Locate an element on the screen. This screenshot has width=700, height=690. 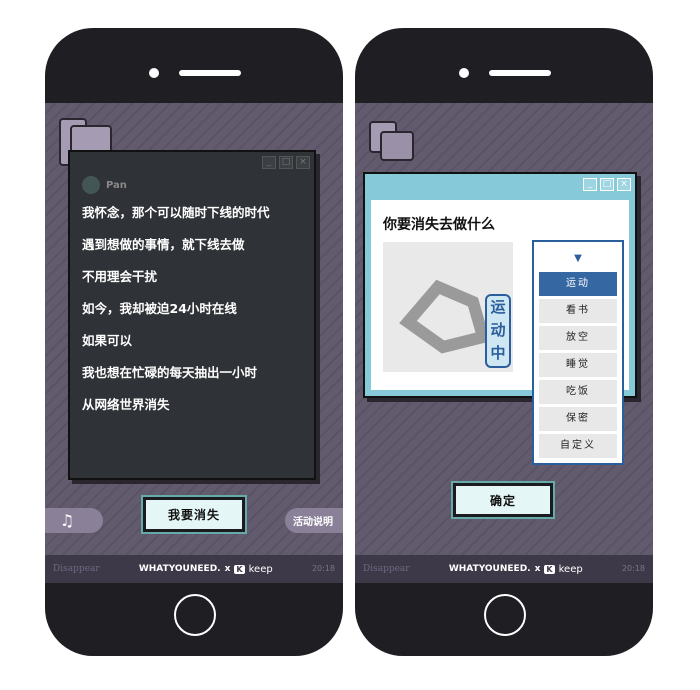
poem-line: 如果可以 is located at coordinates (107, 340).